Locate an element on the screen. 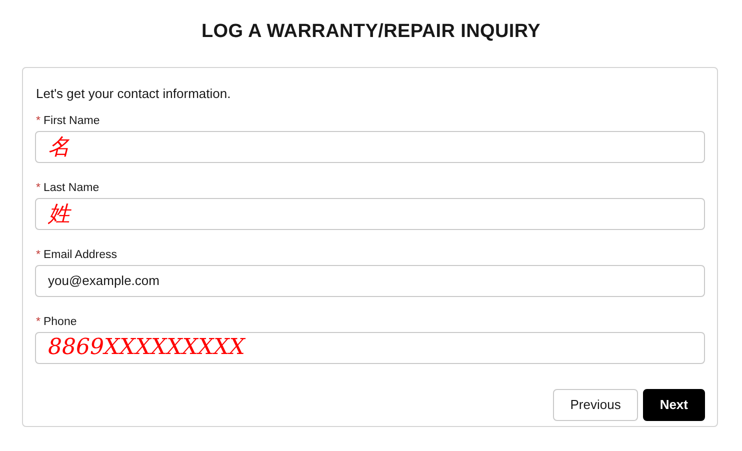 Image resolution: width=742 pixels, height=451 pixels. input-field: 8869XXXXXXXXX is located at coordinates (370, 348).